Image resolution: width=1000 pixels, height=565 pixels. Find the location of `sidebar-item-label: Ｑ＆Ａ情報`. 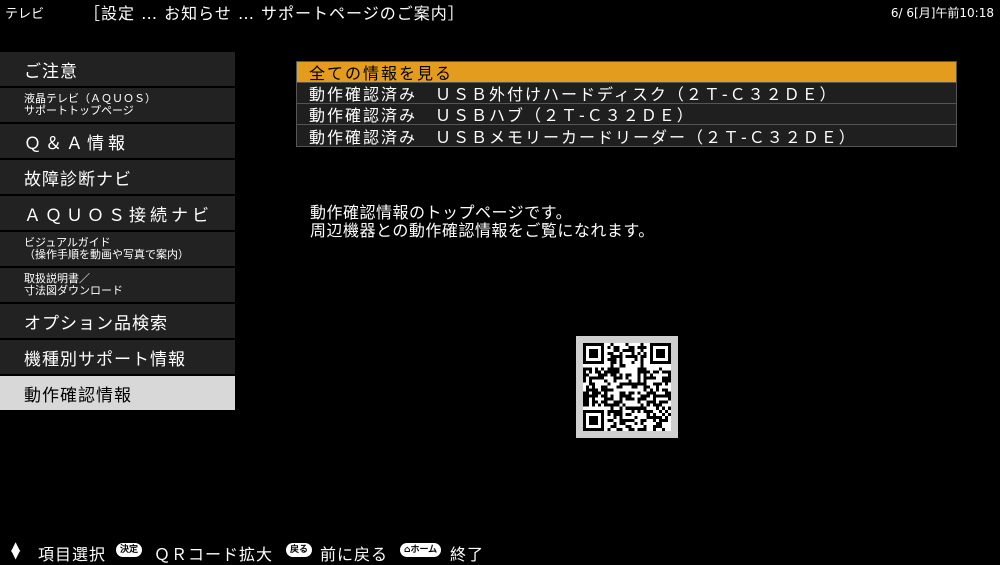

sidebar-item-label: Ｑ＆Ａ情報 is located at coordinates (76, 143).